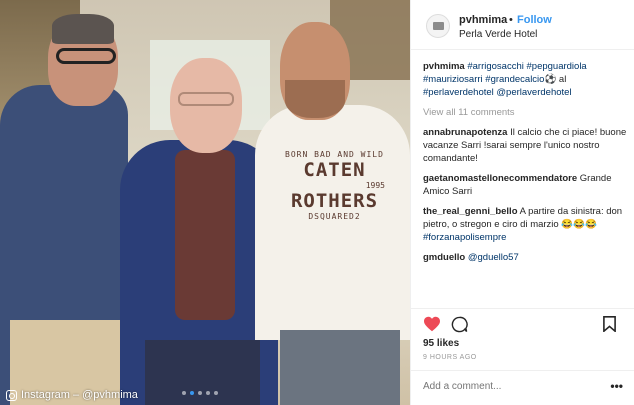 The width and height of the screenshot is (634, 405). I want to click on comment-item: gmduello @gduello57, so click(525, 257).